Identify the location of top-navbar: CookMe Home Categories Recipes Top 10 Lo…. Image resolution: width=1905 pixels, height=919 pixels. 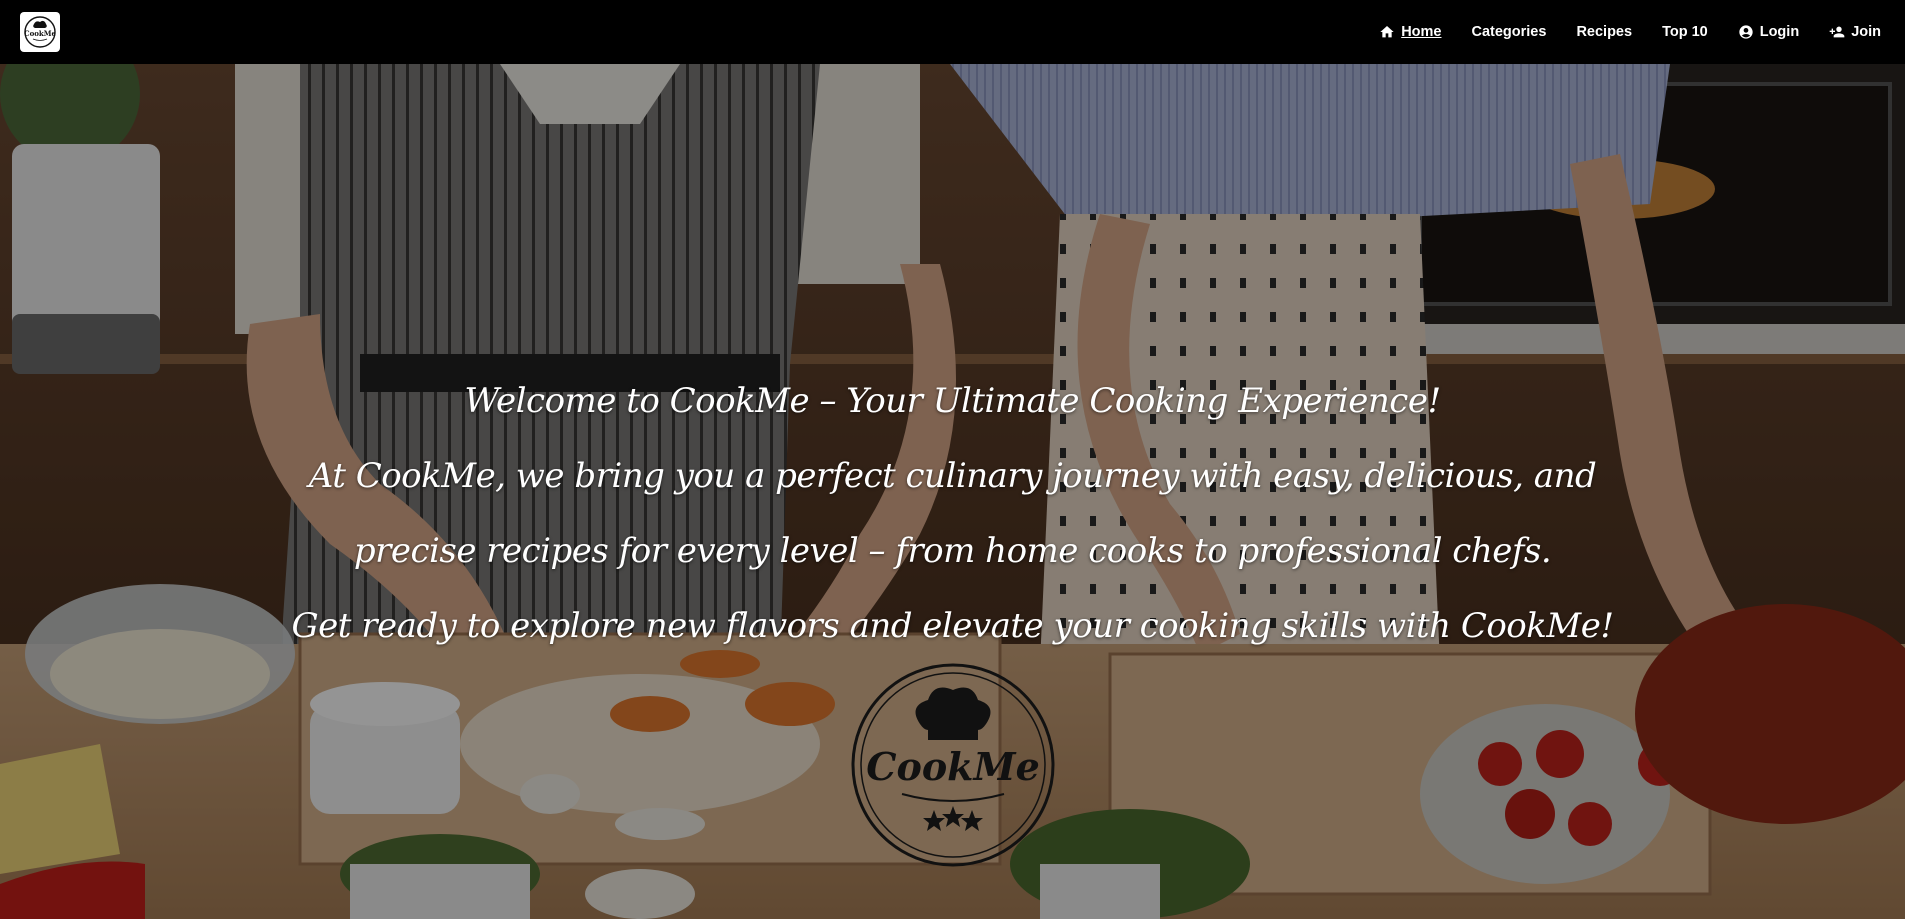
(952, 32).